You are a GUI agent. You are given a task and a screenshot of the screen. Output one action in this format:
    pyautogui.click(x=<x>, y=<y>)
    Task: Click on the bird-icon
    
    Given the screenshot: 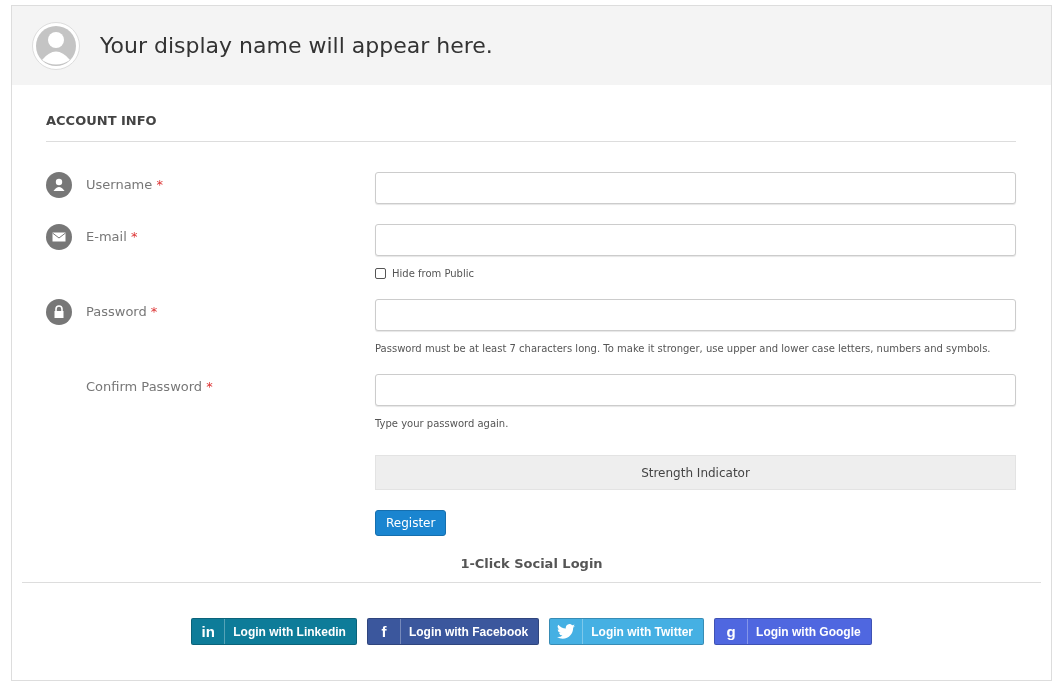 What is the action you would take?
    pyautogui.click(x=566, y=631)
    